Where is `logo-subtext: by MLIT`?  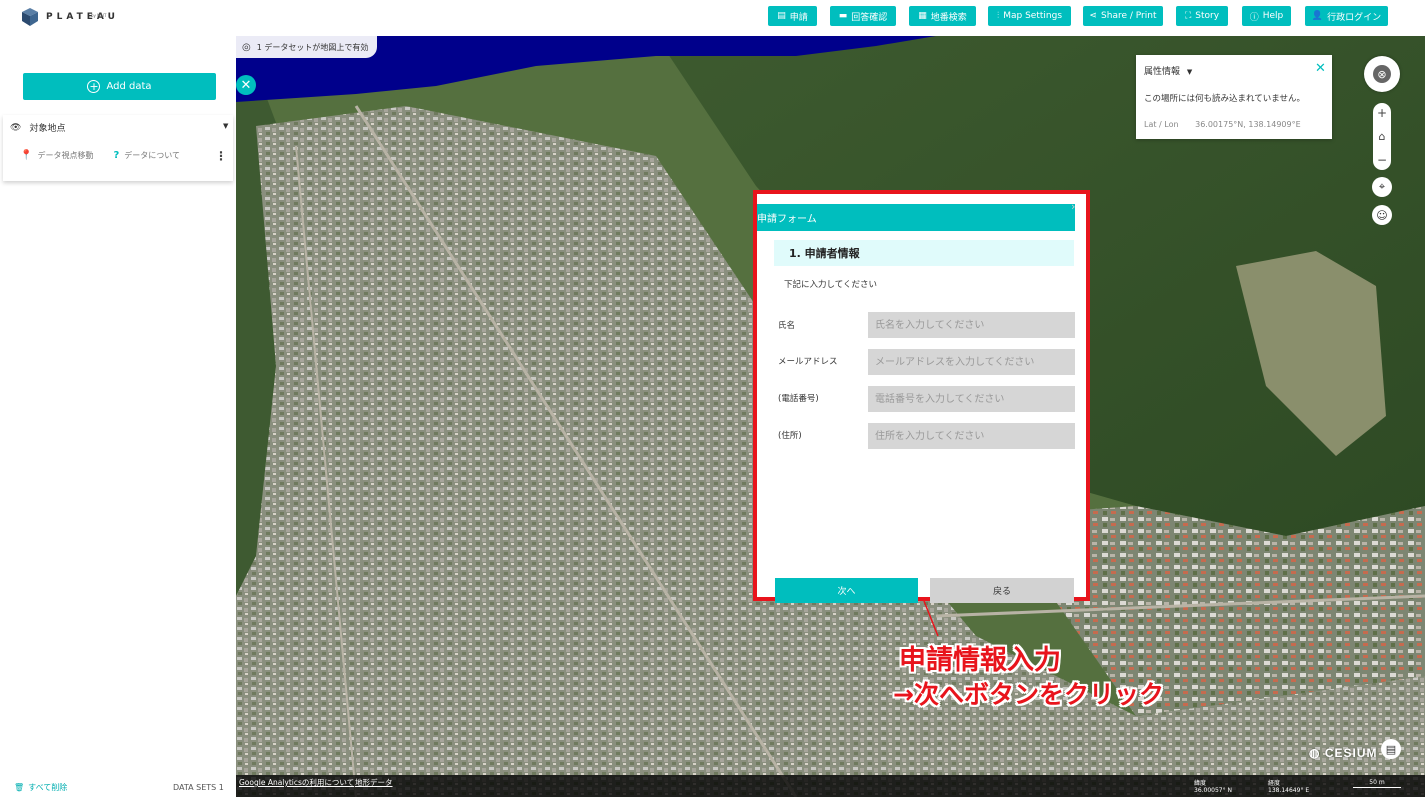 logo-subtext: by MLIT is located at coordinates (99, 15).